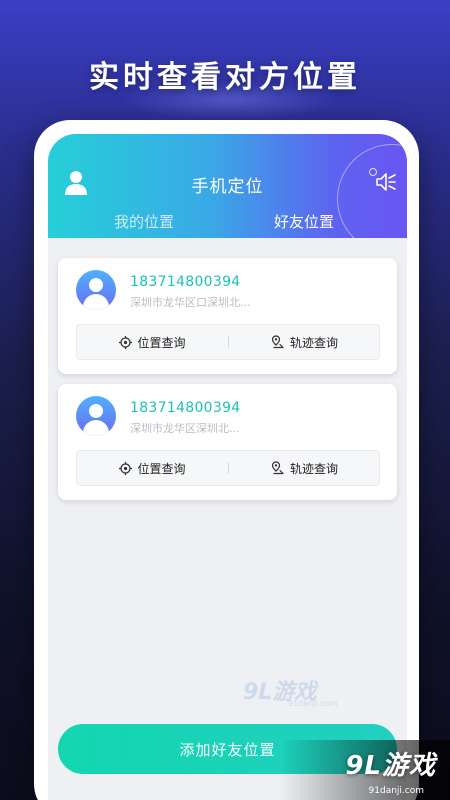 The width and height of the screenshot is (450, 800). What do you see at coordinates (144, 221) in the screenshot?
I see `tab-my-location: 我的位置` at bounding box center [144, 221].